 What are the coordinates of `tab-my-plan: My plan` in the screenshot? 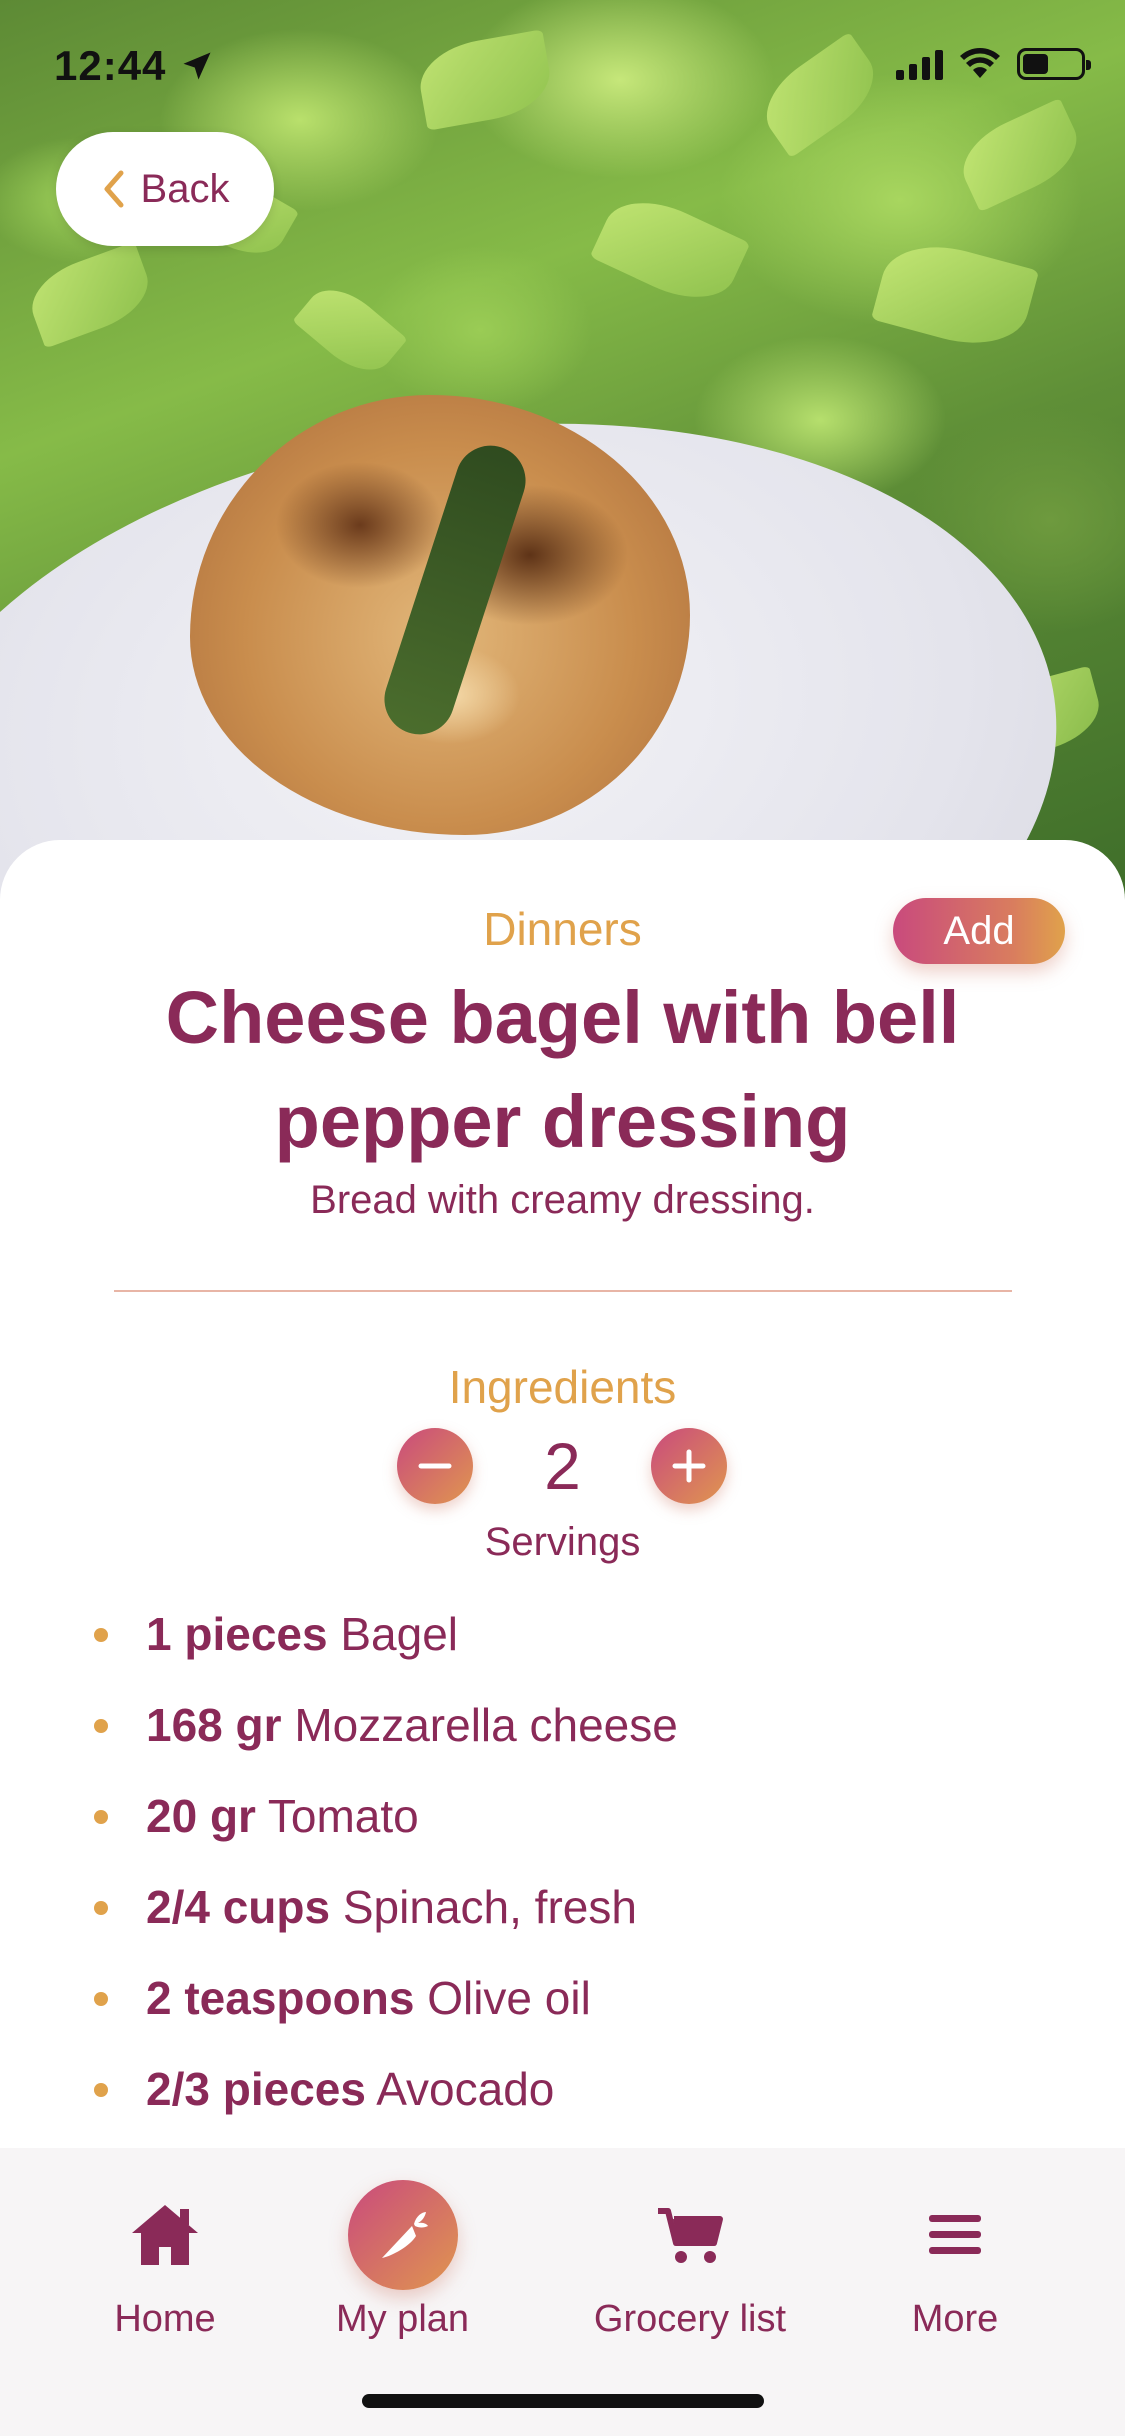 It's located at (402, 2260).